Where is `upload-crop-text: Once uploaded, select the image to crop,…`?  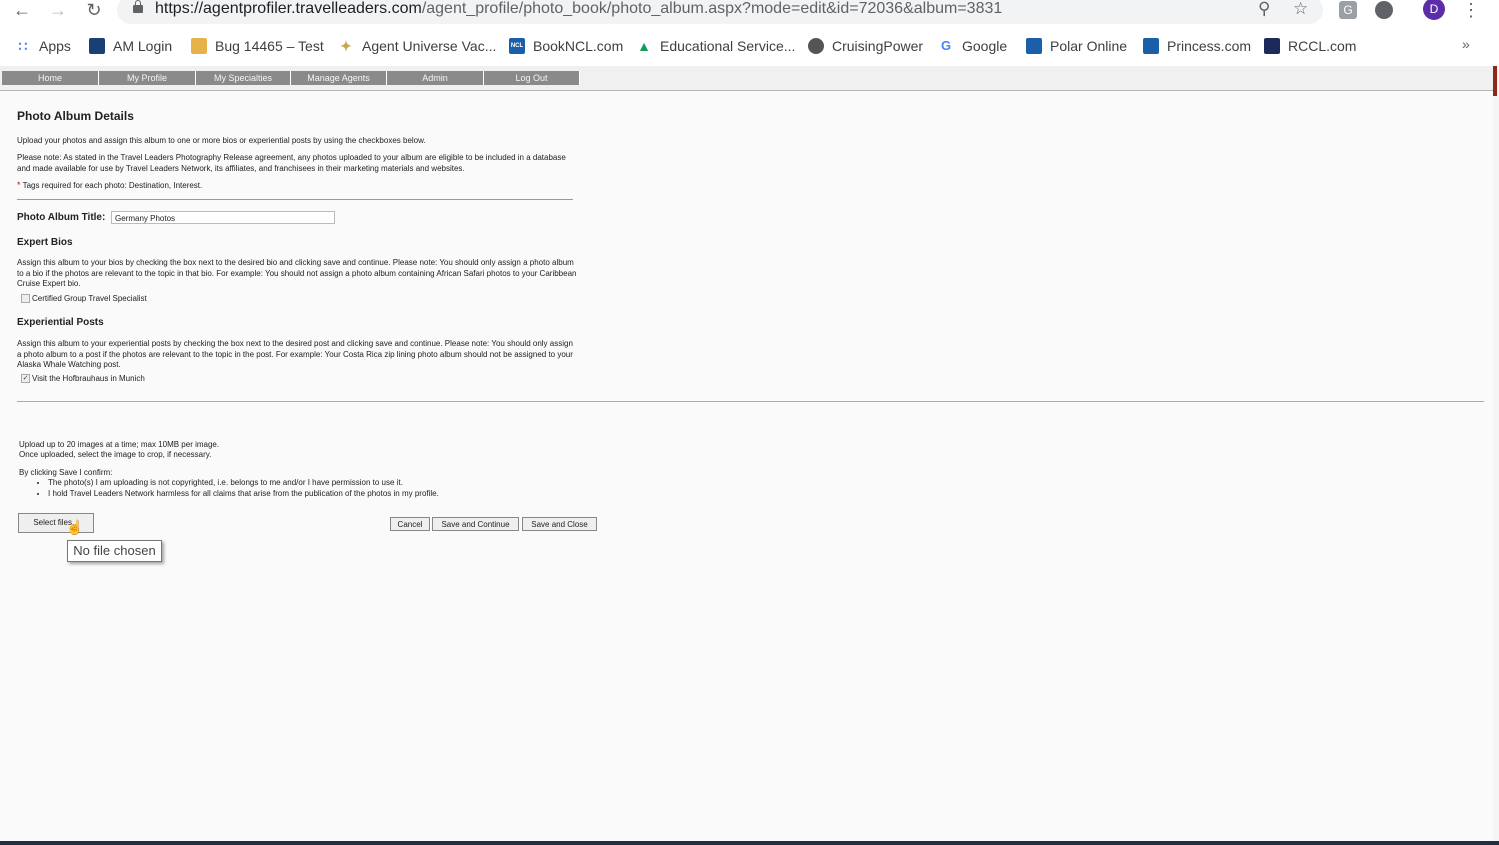 upload-crop-text: Once uploaded, select the image to crop,… is located at coordinates (115, 454).